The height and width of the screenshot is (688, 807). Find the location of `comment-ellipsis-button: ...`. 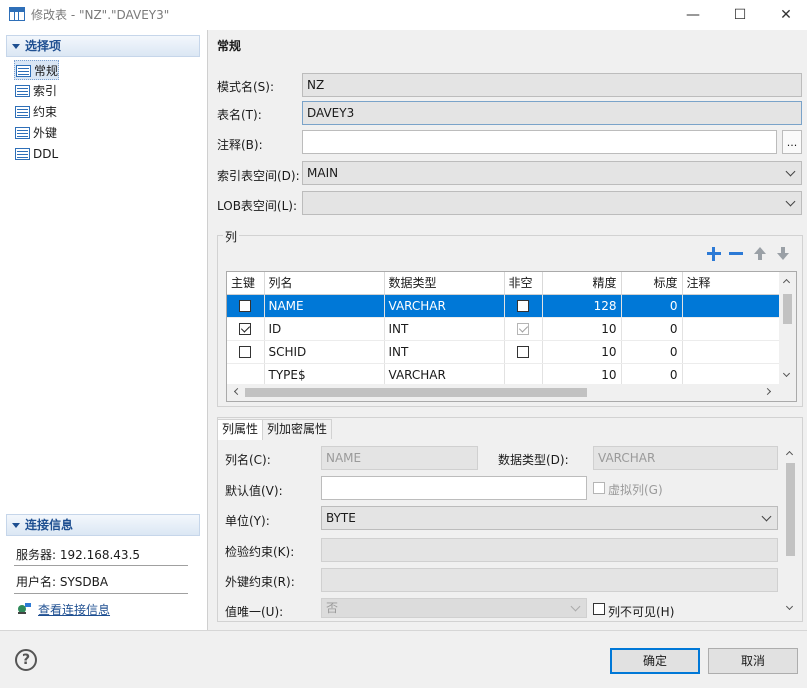

comment-ellipsis-button: ... is located at coordinates (792, 142).